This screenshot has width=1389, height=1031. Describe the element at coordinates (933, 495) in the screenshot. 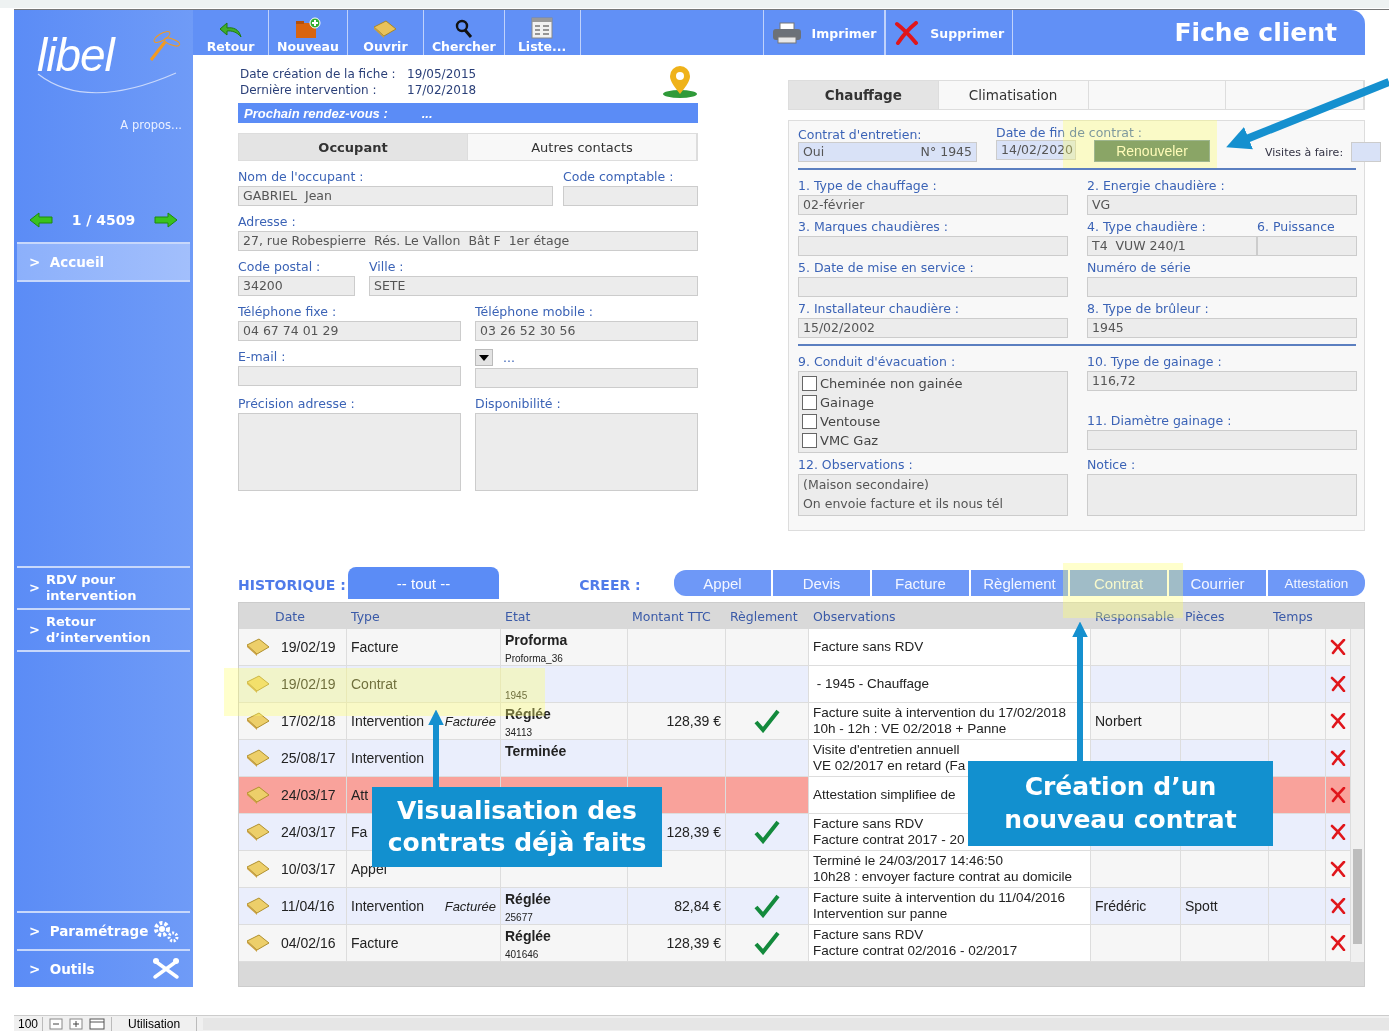

I see `text-area: (Maison secondaire) On envoie facture et ils nous tél` at that location.